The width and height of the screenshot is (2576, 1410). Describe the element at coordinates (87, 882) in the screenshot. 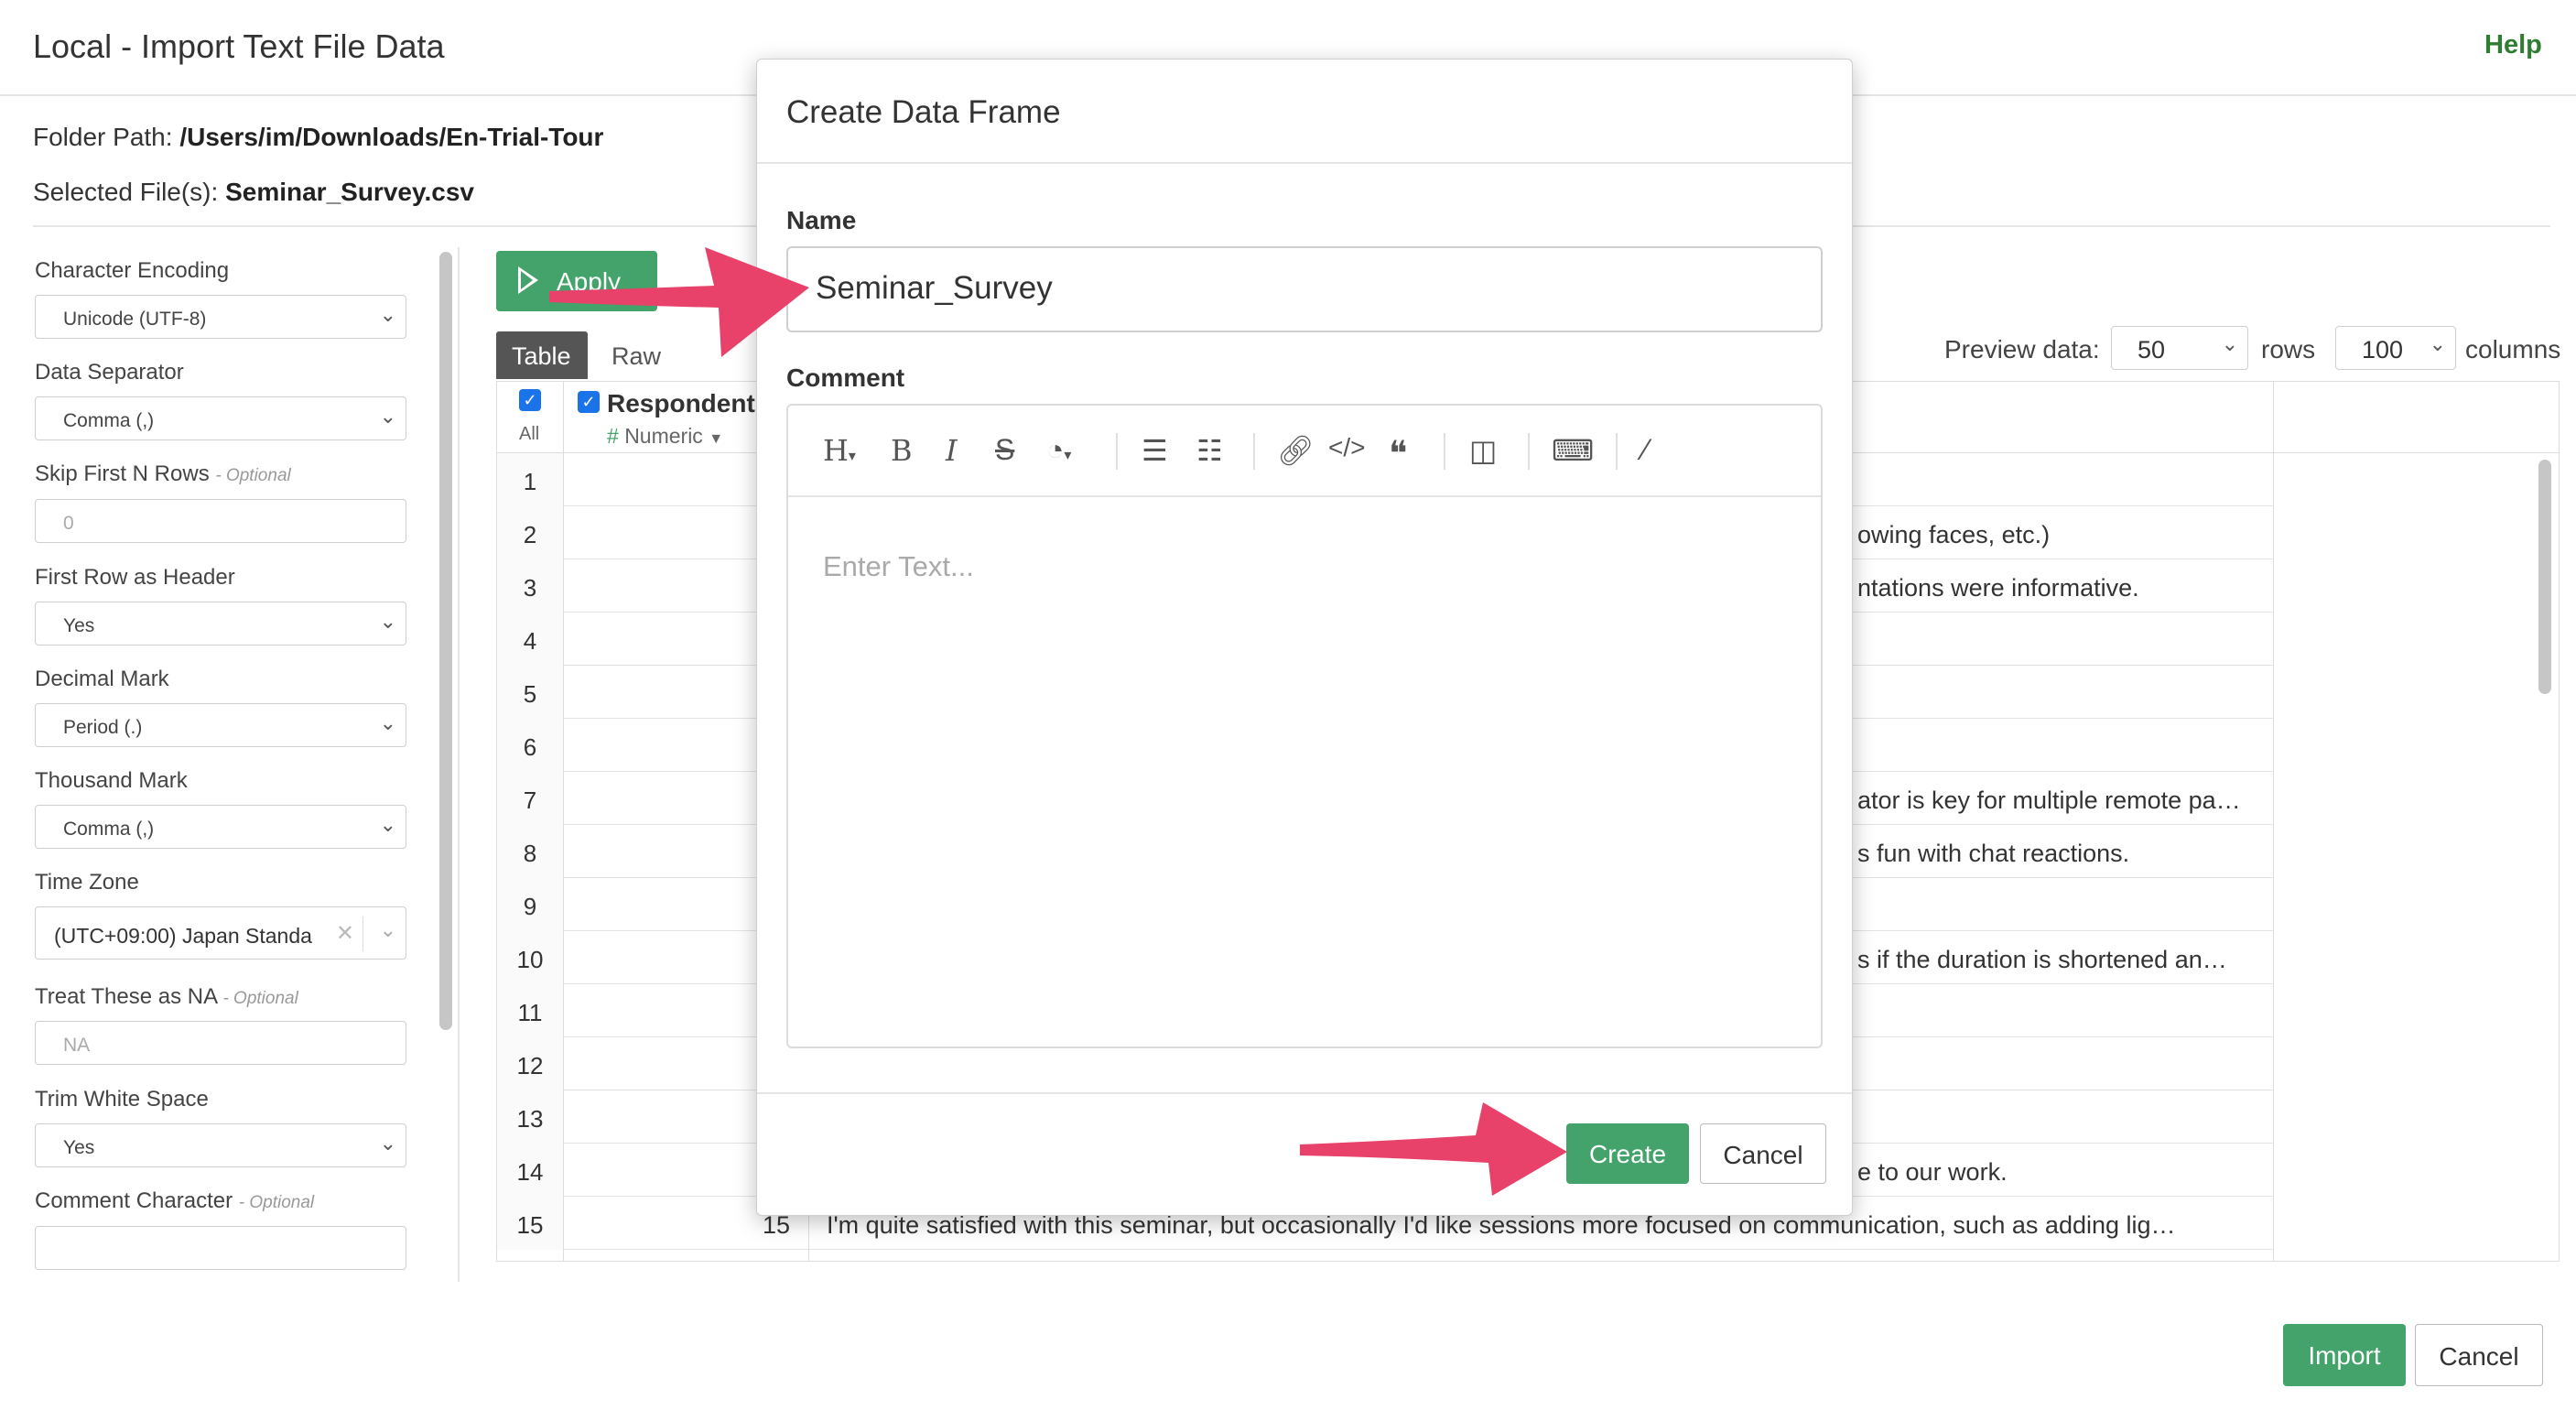

I see `time-zone-label: Time Zone` at that location.